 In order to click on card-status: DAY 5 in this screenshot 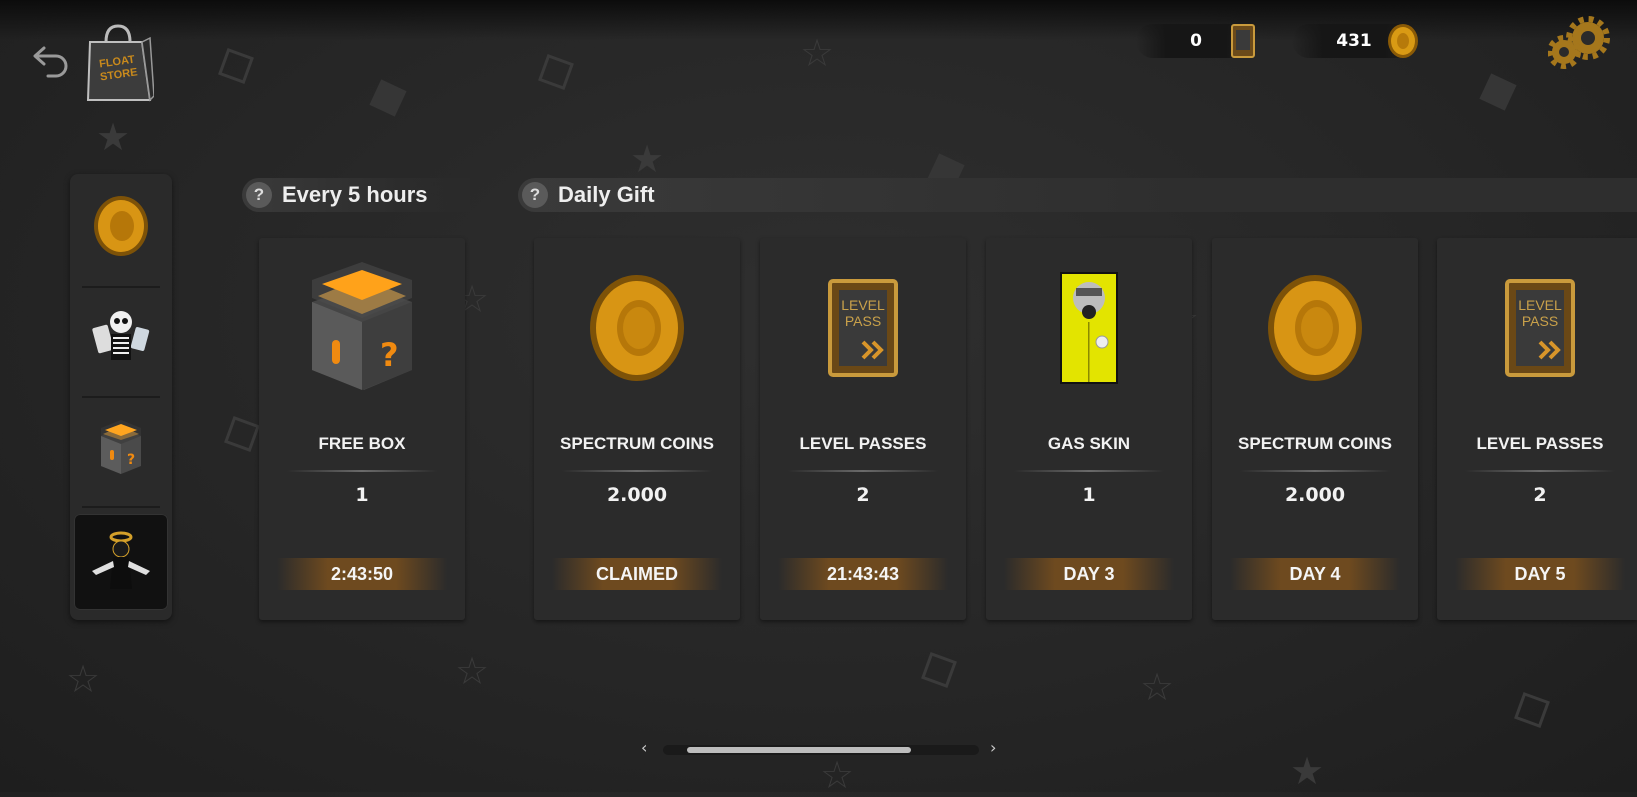, I will do `click(1540, 574)`.